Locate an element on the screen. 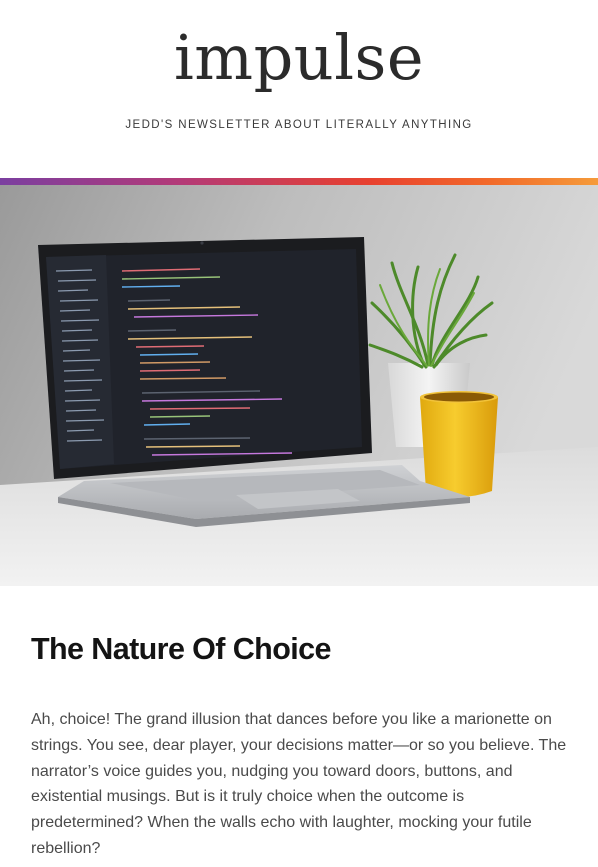  newsletter-logo: impulse is located at coordinates (299, 58).